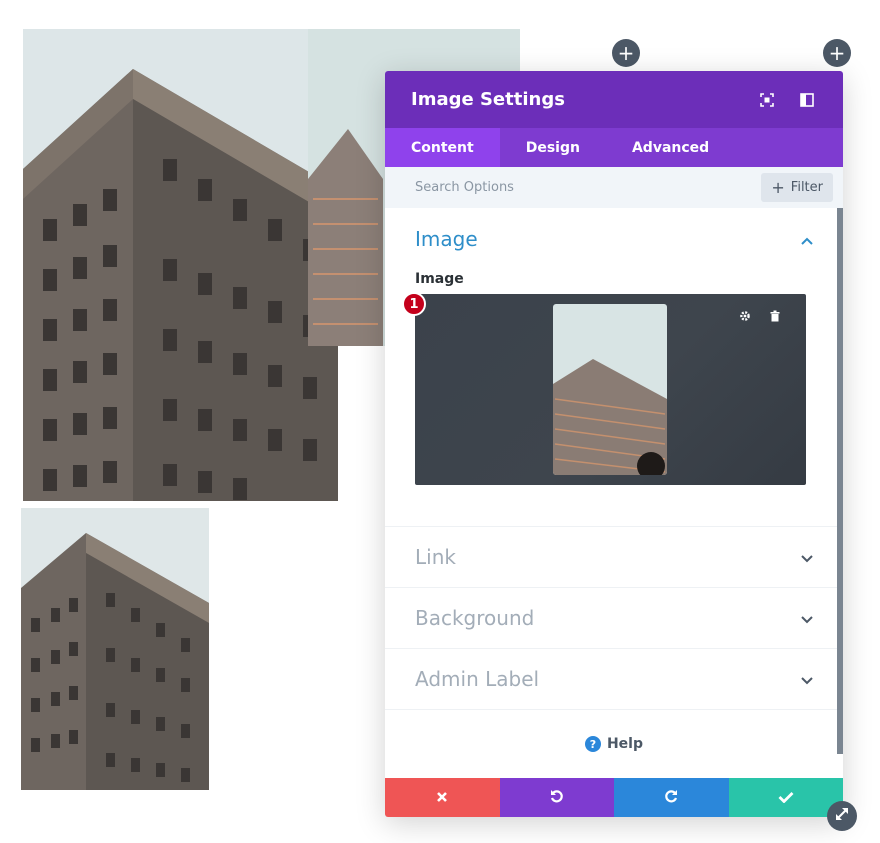  I want to click on trash-icon, so click(775, 316).